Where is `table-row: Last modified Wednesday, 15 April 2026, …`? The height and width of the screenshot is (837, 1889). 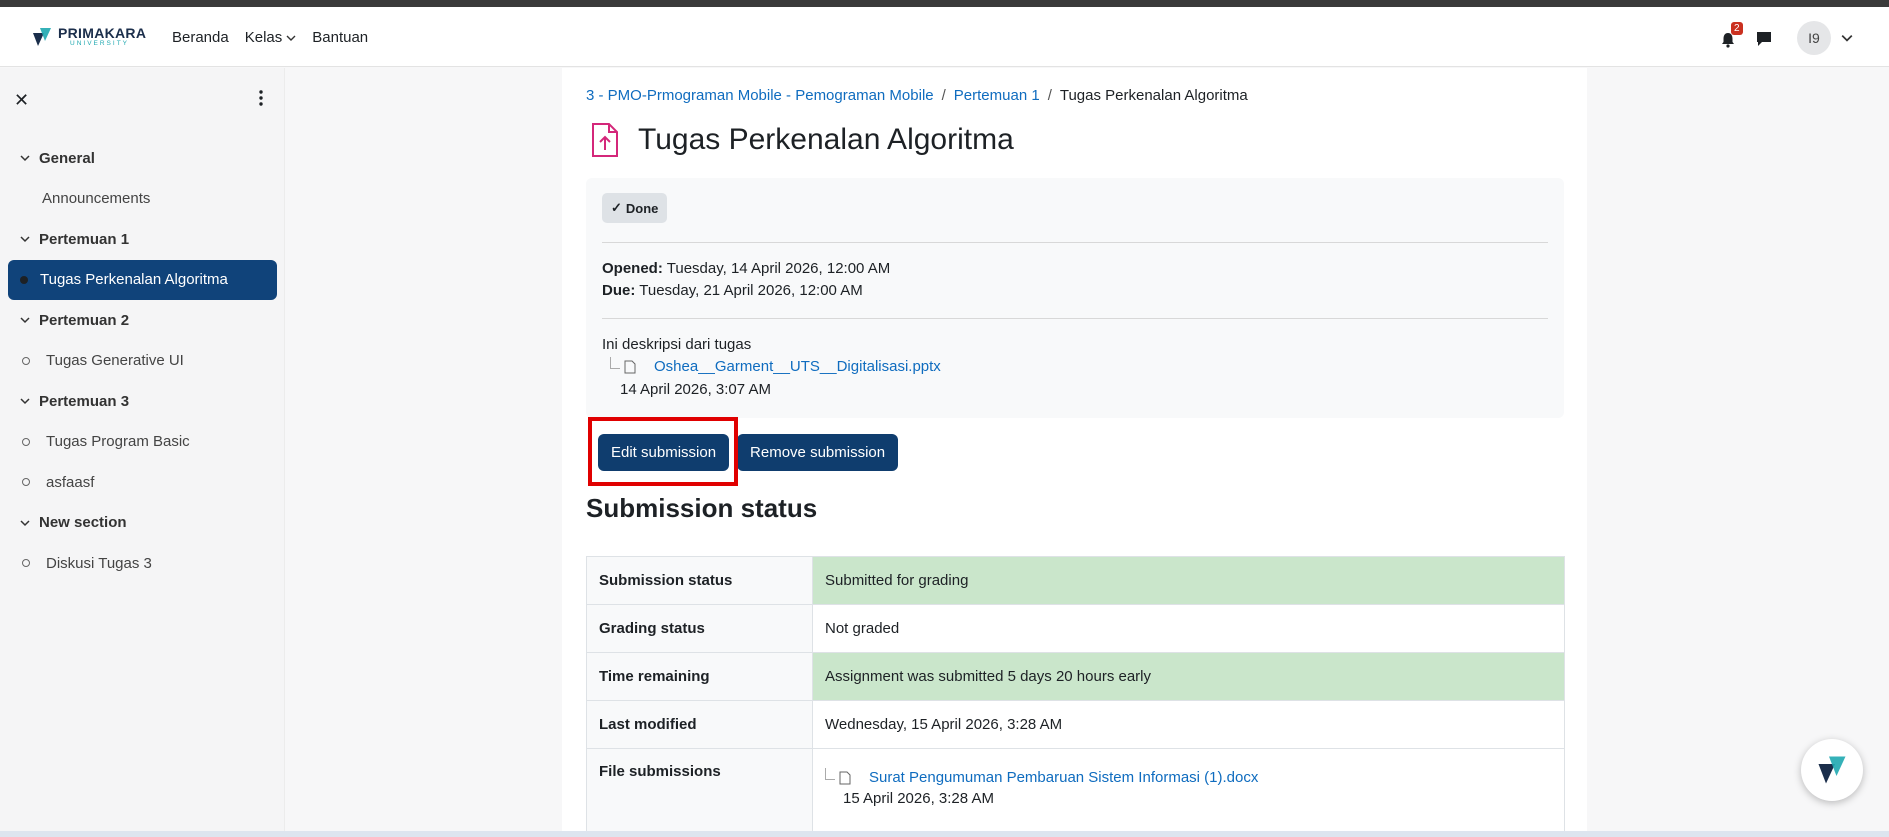 table-row: Last modified Wednesday, 15 April 2026, … is located at coordinates (1075, 724).